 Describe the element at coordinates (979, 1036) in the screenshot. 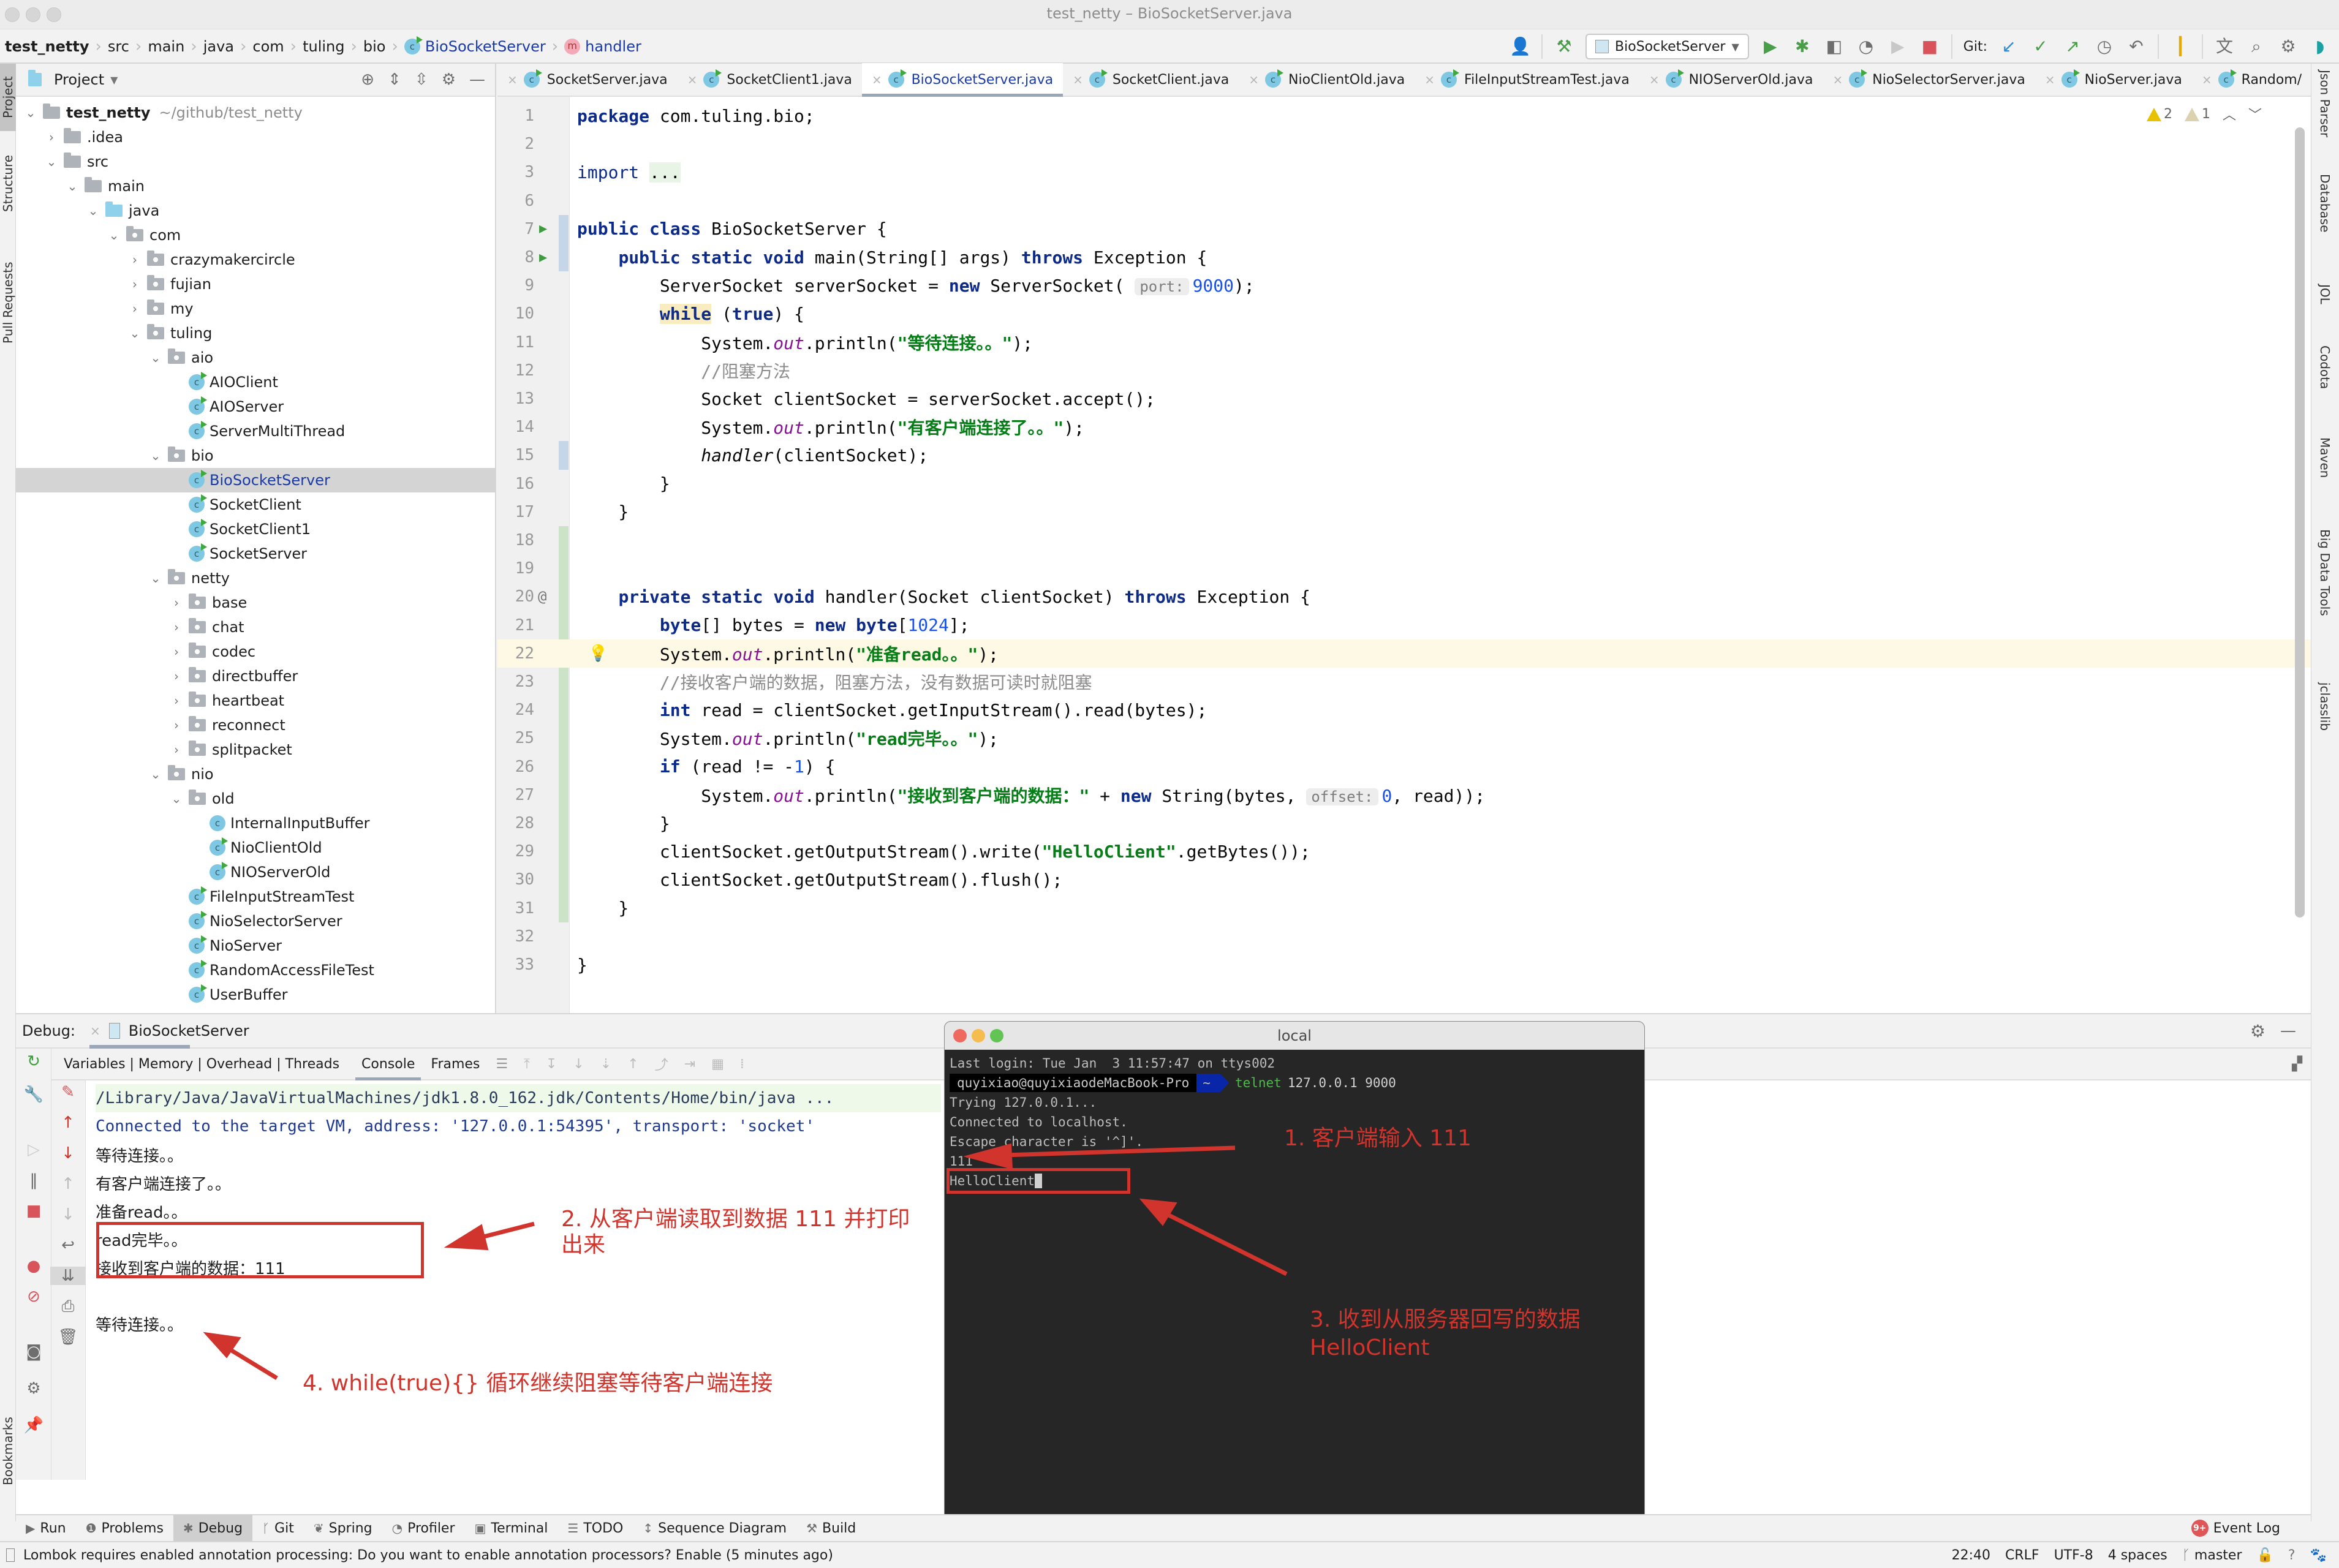

I see `terminal-minimize-button` at that location.